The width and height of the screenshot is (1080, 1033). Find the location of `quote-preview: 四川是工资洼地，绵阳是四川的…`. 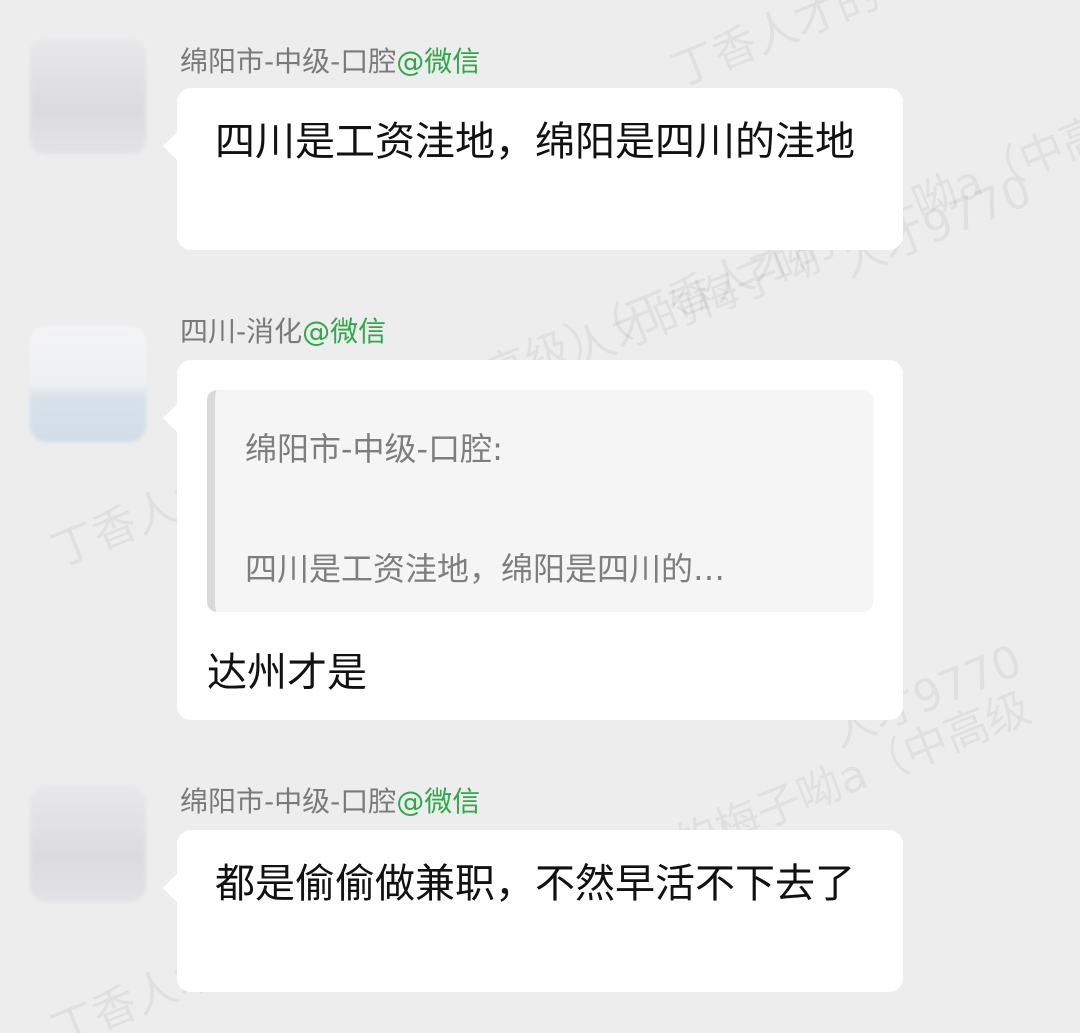

quote-preview: 四川是工资洼地，绵阳是四川的… is located at coordinates (485, 569).